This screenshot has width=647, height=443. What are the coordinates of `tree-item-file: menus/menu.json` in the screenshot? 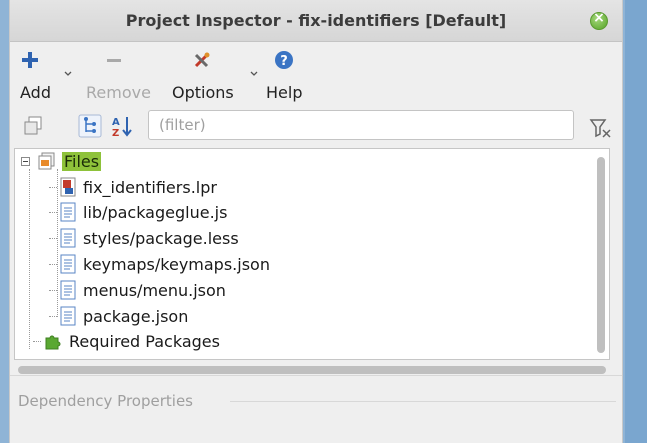 It's located at (137, 290).